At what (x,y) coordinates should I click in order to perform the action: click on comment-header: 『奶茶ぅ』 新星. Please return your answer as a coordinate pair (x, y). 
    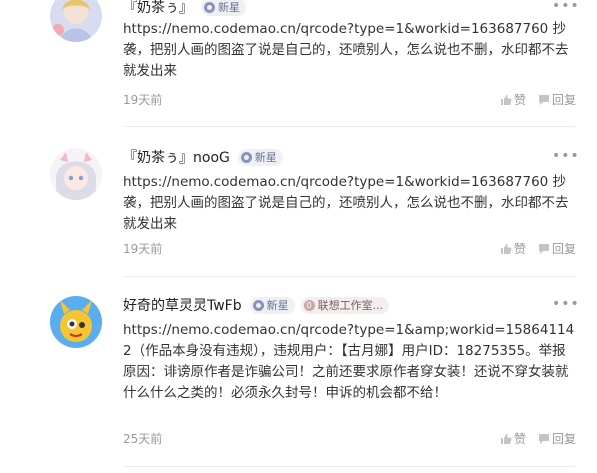
    Looking at the image, I should click on (184, 9).